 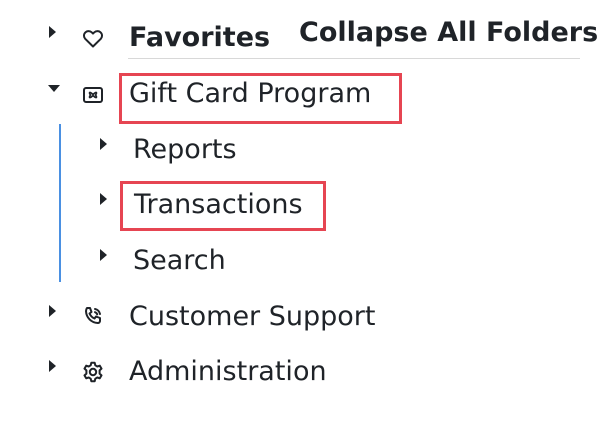 What do you see at coordinates (228, 371) in the screenshot?
I see `tree-item-label: Administration` at bounding box center [228, 371].